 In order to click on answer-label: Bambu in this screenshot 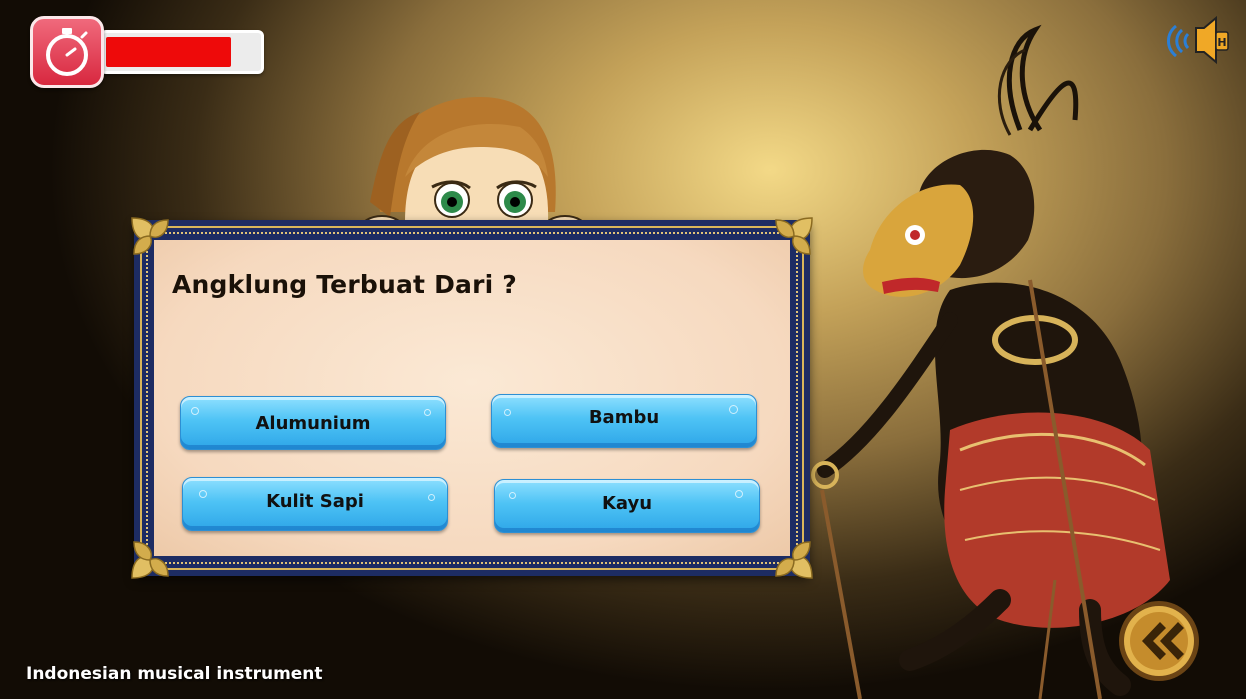, I will do `click(624, 417)`.